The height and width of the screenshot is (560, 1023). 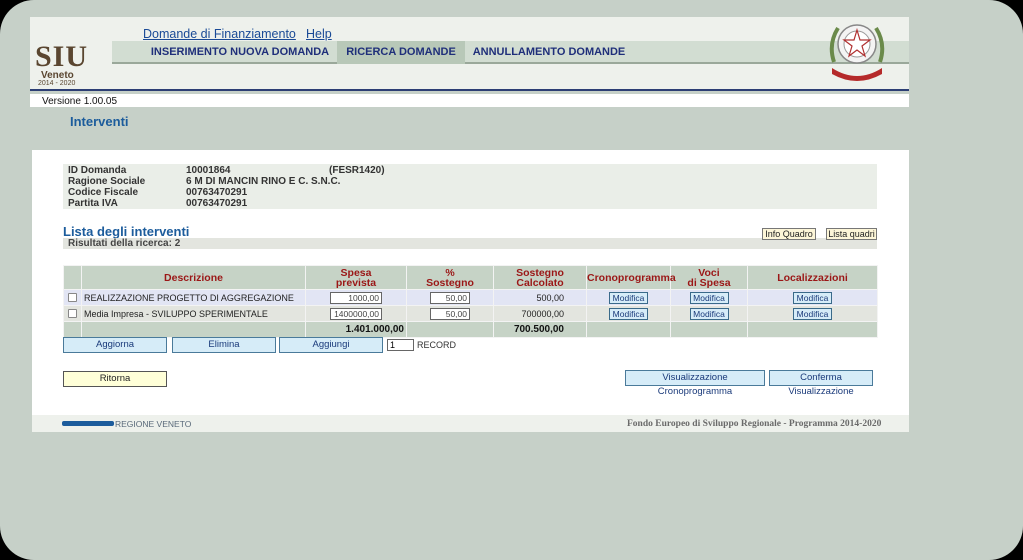 I want to click on id-domanda-value: 10001864, so click(x=208, y=170).